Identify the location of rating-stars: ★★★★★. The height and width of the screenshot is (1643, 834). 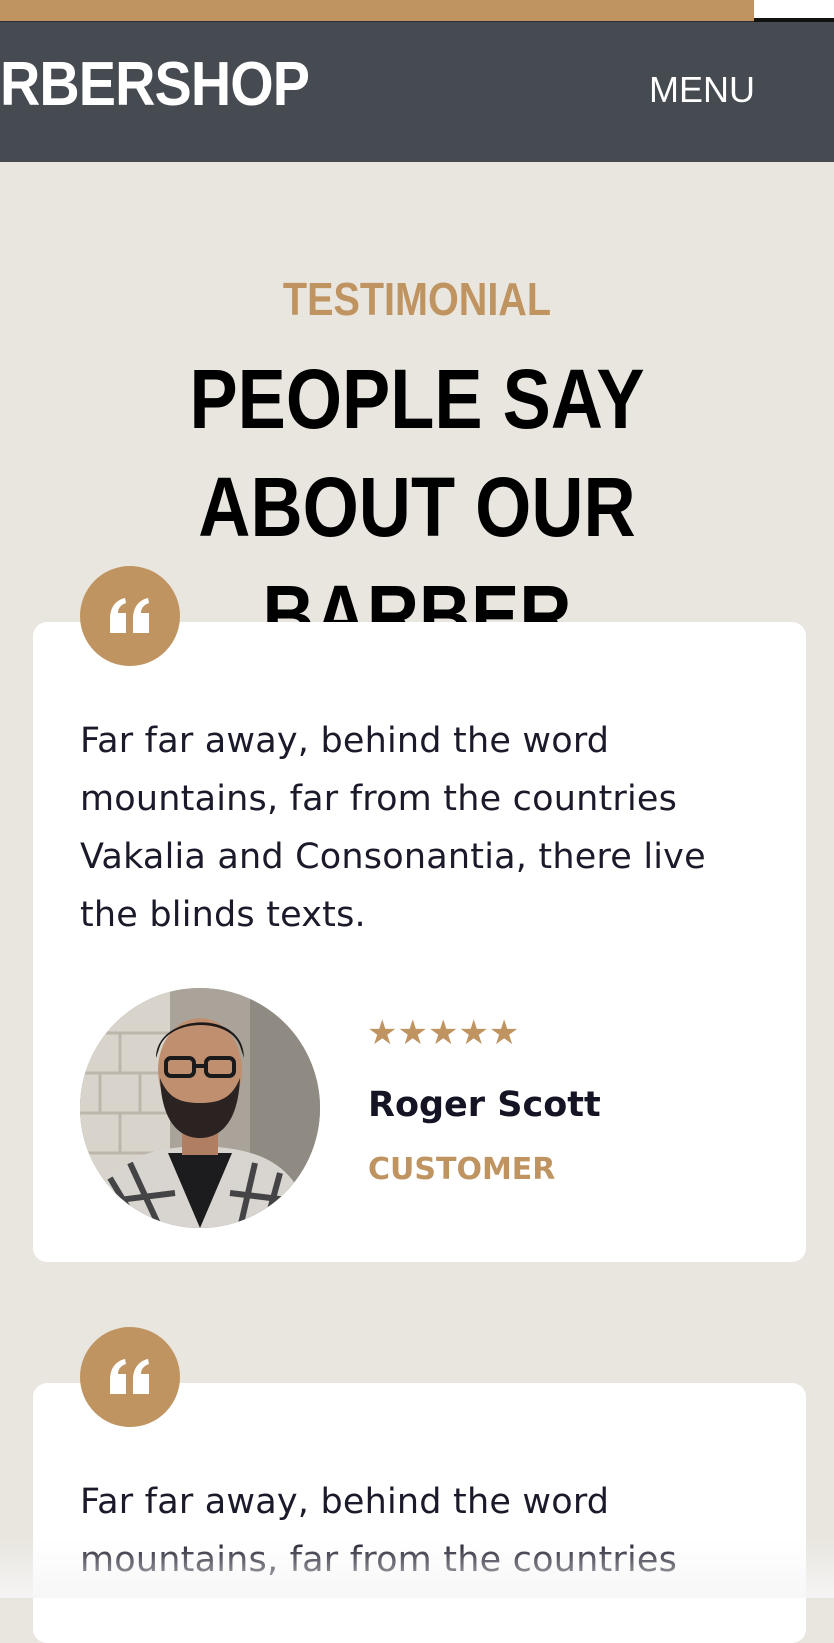
(443, 1033).